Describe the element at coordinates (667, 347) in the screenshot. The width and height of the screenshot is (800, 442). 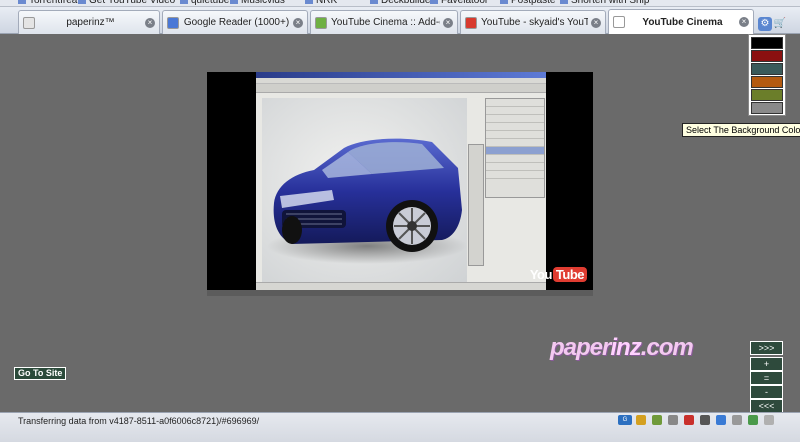
I see `logo-part: .com` at that location.